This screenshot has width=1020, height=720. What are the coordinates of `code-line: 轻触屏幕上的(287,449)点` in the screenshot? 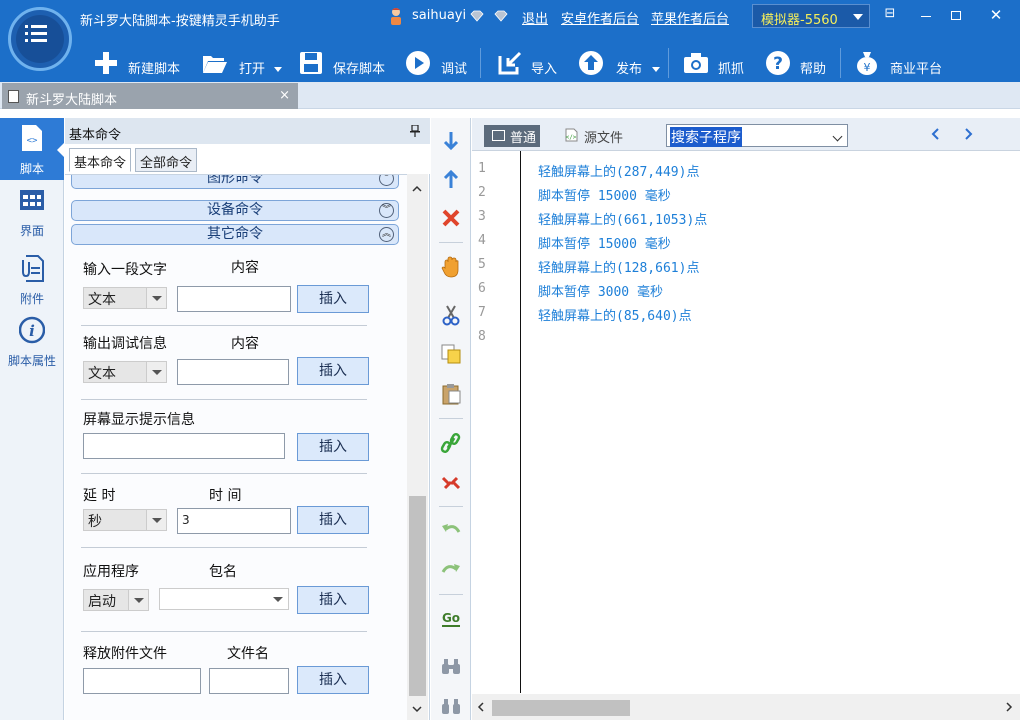 It's located at (618, 170).